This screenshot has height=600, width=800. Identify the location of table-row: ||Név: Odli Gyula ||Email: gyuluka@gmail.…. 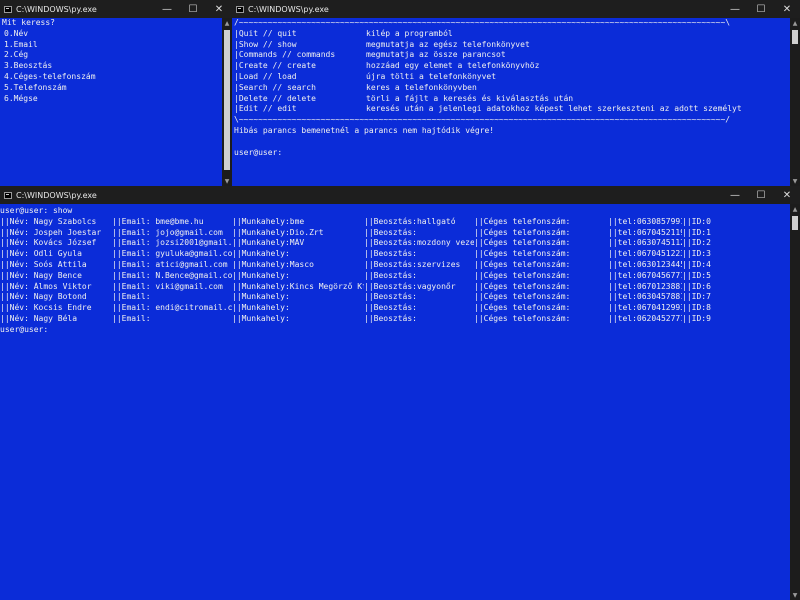
(395, 254).